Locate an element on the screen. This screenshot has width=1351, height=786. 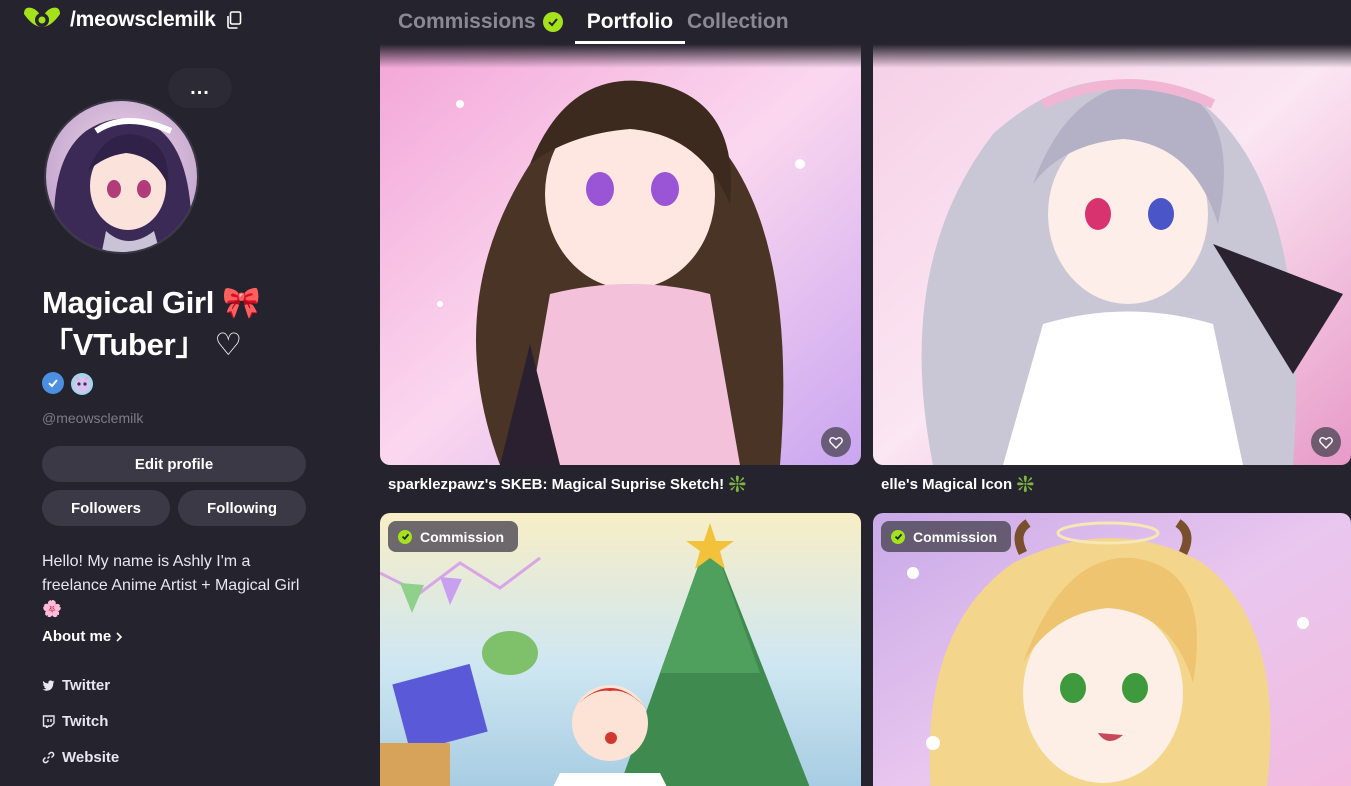
tab-portfolio: Portfolio is located at coordinates (630, 22).